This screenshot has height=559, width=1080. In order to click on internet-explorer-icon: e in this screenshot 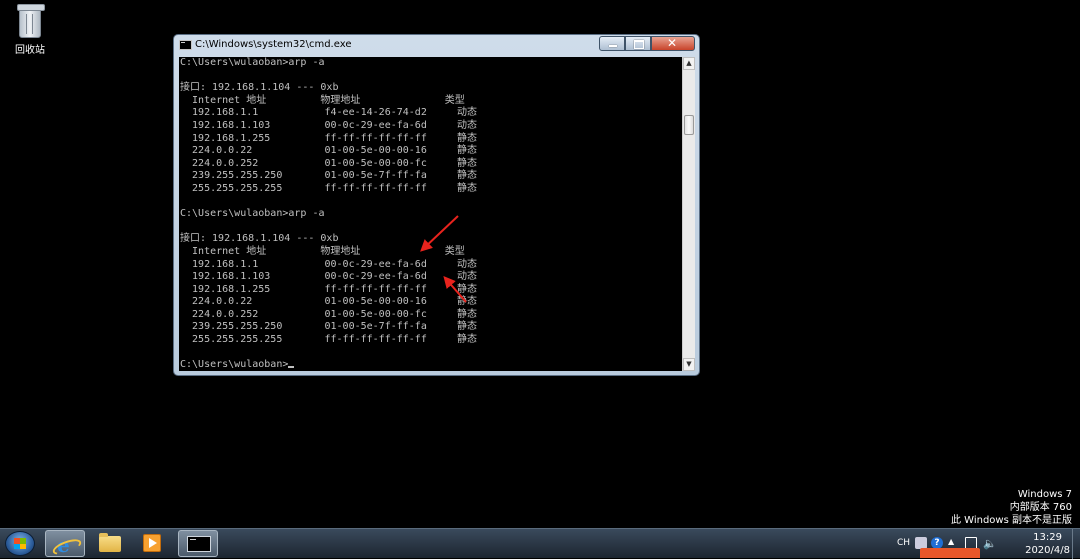, I will do `click(63, 545)`.